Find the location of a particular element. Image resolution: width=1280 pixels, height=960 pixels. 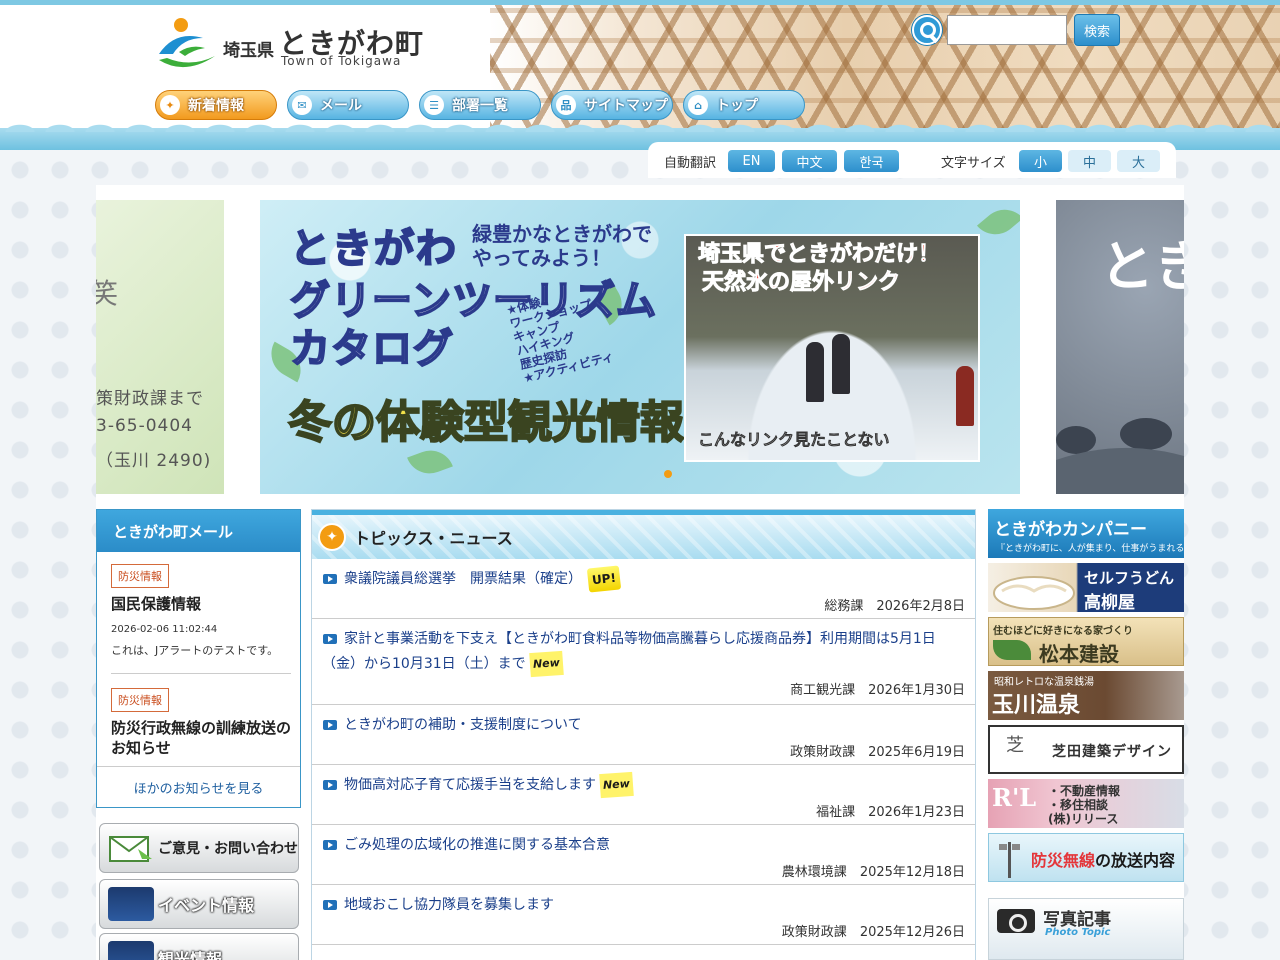

bousai-banner-red: 防災無線 is located at coordinates (1063, 860).